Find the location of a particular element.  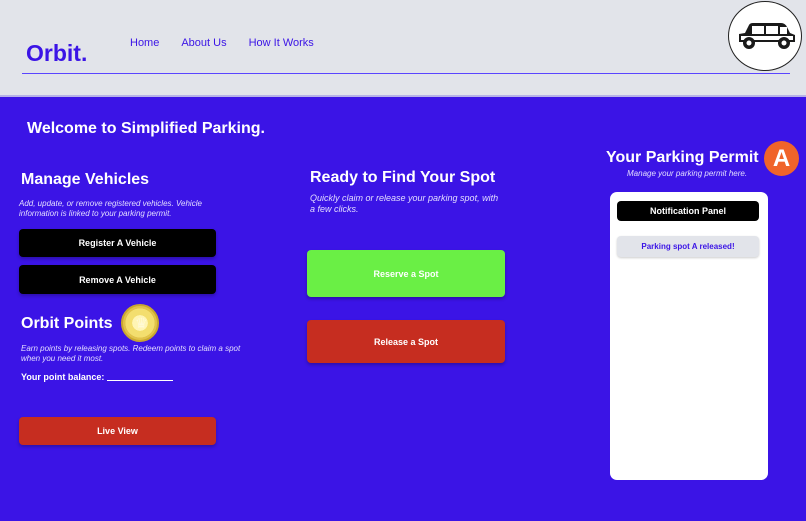

nav-home-link: Home is located at coordinates (144, 43).